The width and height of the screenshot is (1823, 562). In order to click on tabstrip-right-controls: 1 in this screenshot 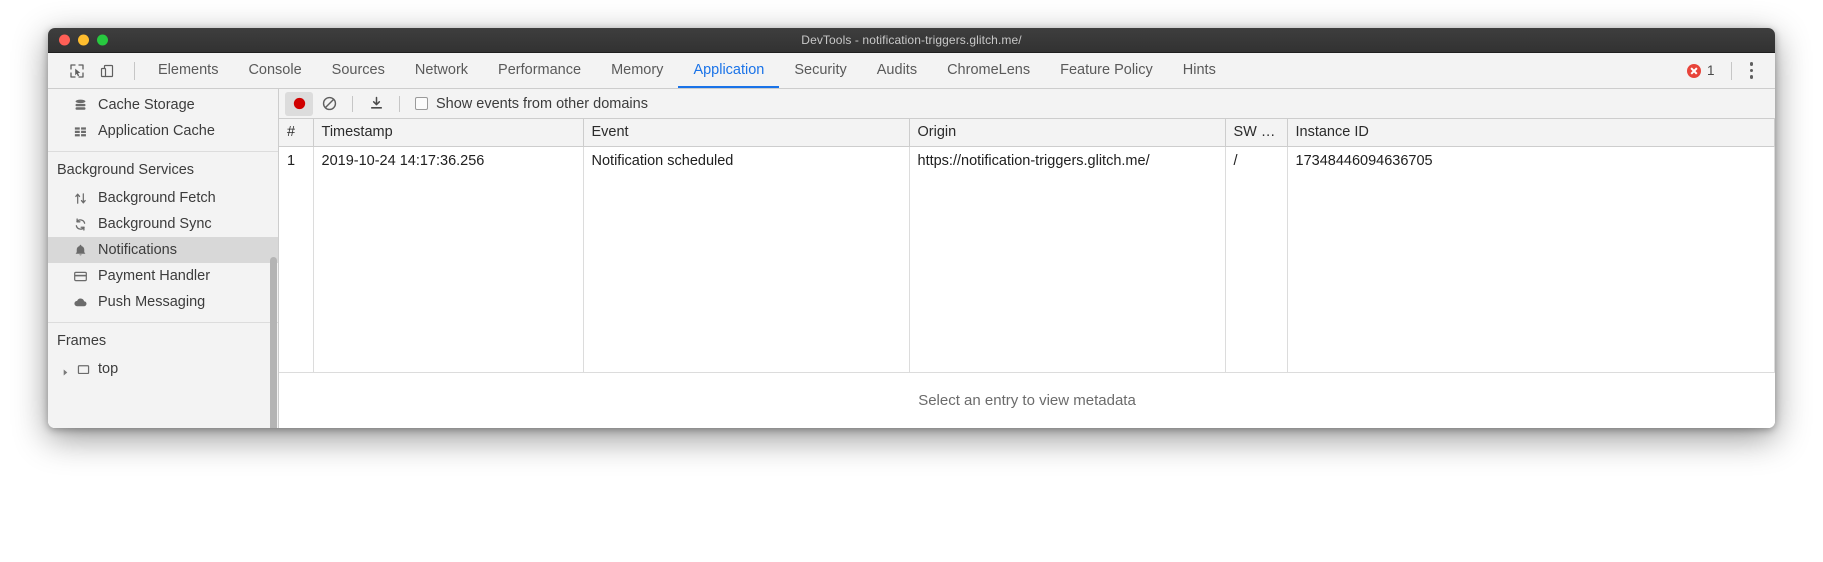, I will do `click(1727, 70)`.